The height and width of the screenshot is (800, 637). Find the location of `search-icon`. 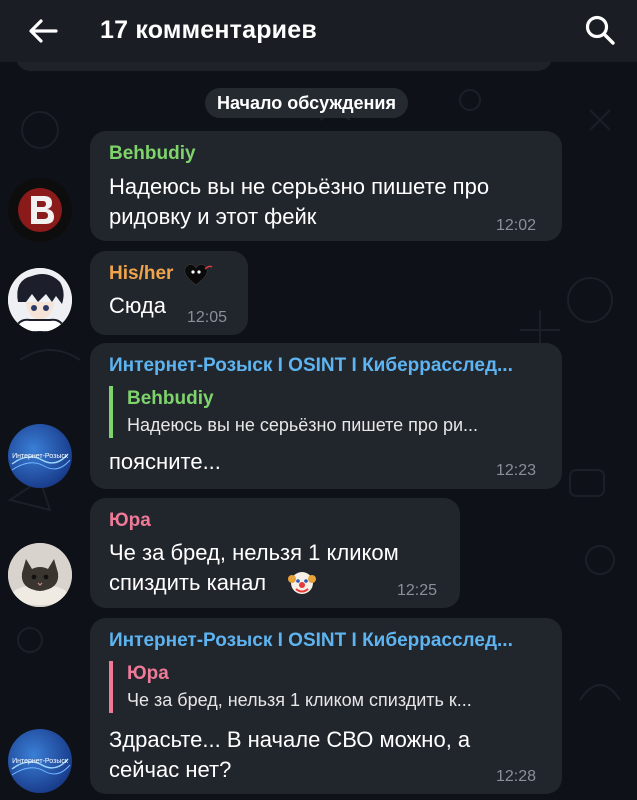

search-icon is located at coordinates (600, 30).